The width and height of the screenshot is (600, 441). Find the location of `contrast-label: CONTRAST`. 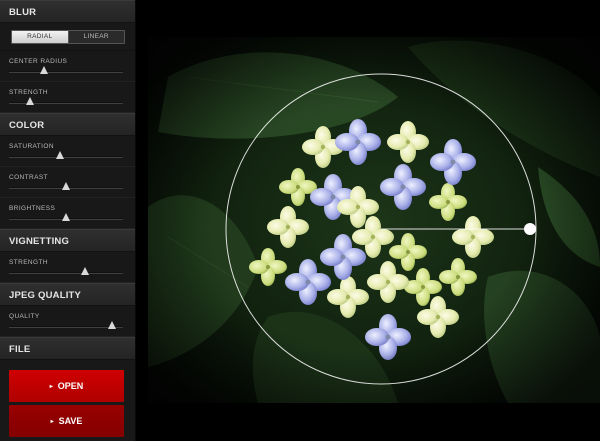

contrast-label: CONTRAST is located at coordinates (28, 177).